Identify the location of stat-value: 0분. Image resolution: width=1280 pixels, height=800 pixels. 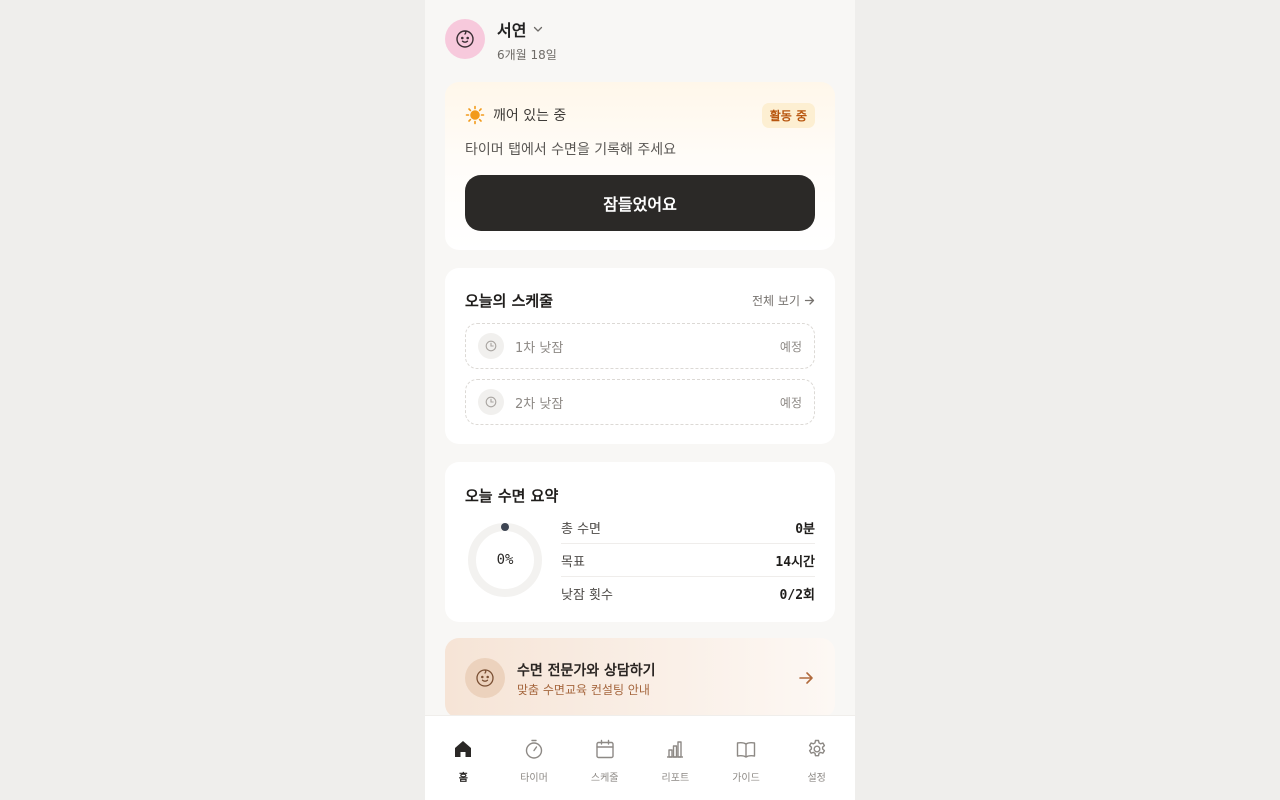
(805, 529).